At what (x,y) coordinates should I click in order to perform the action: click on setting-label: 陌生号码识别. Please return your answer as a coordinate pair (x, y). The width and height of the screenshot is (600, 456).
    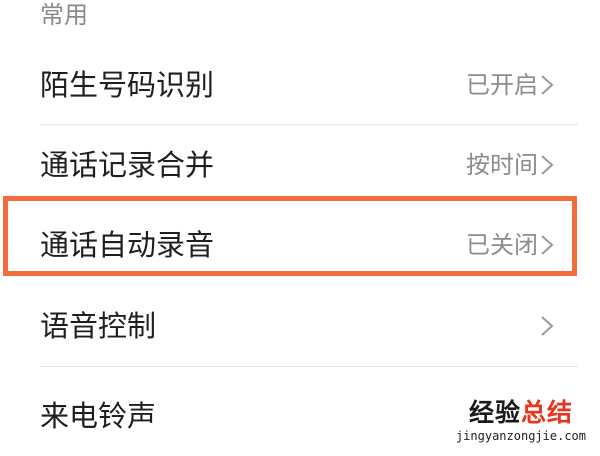
    Looking at the image, I should click on (127, 85).